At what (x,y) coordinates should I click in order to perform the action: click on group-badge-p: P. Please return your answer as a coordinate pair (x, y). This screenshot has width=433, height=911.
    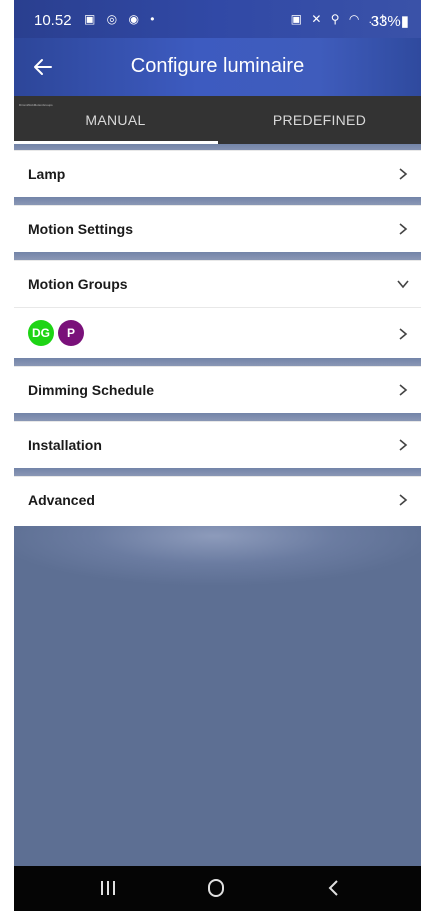
    Looking at the image, I should click on (71, 333).